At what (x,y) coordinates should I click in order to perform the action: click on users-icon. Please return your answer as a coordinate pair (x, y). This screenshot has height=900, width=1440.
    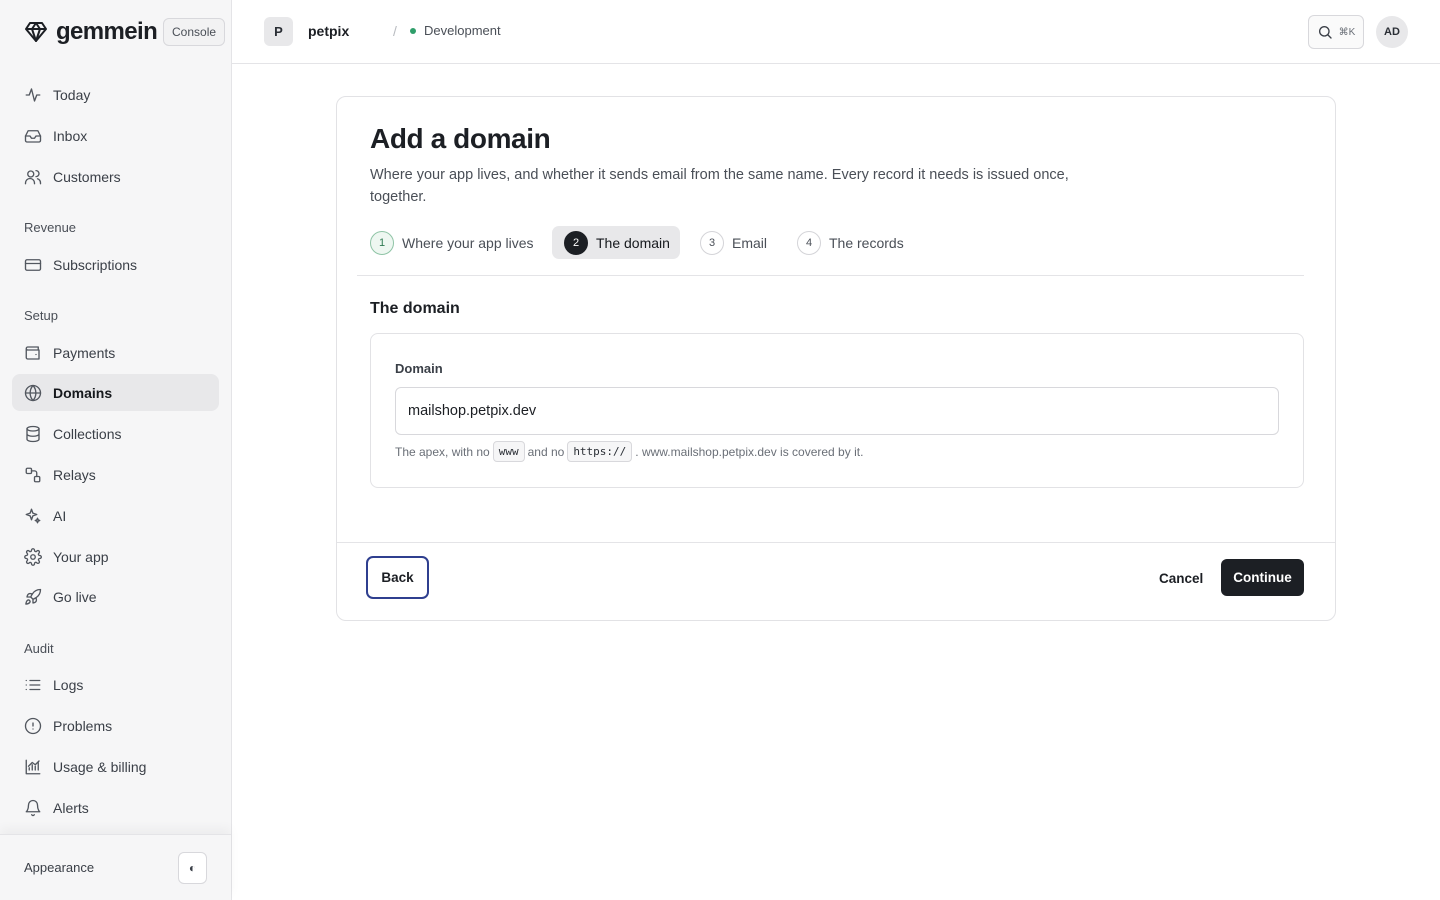
    Looking at the image, I should click on (33, 177).